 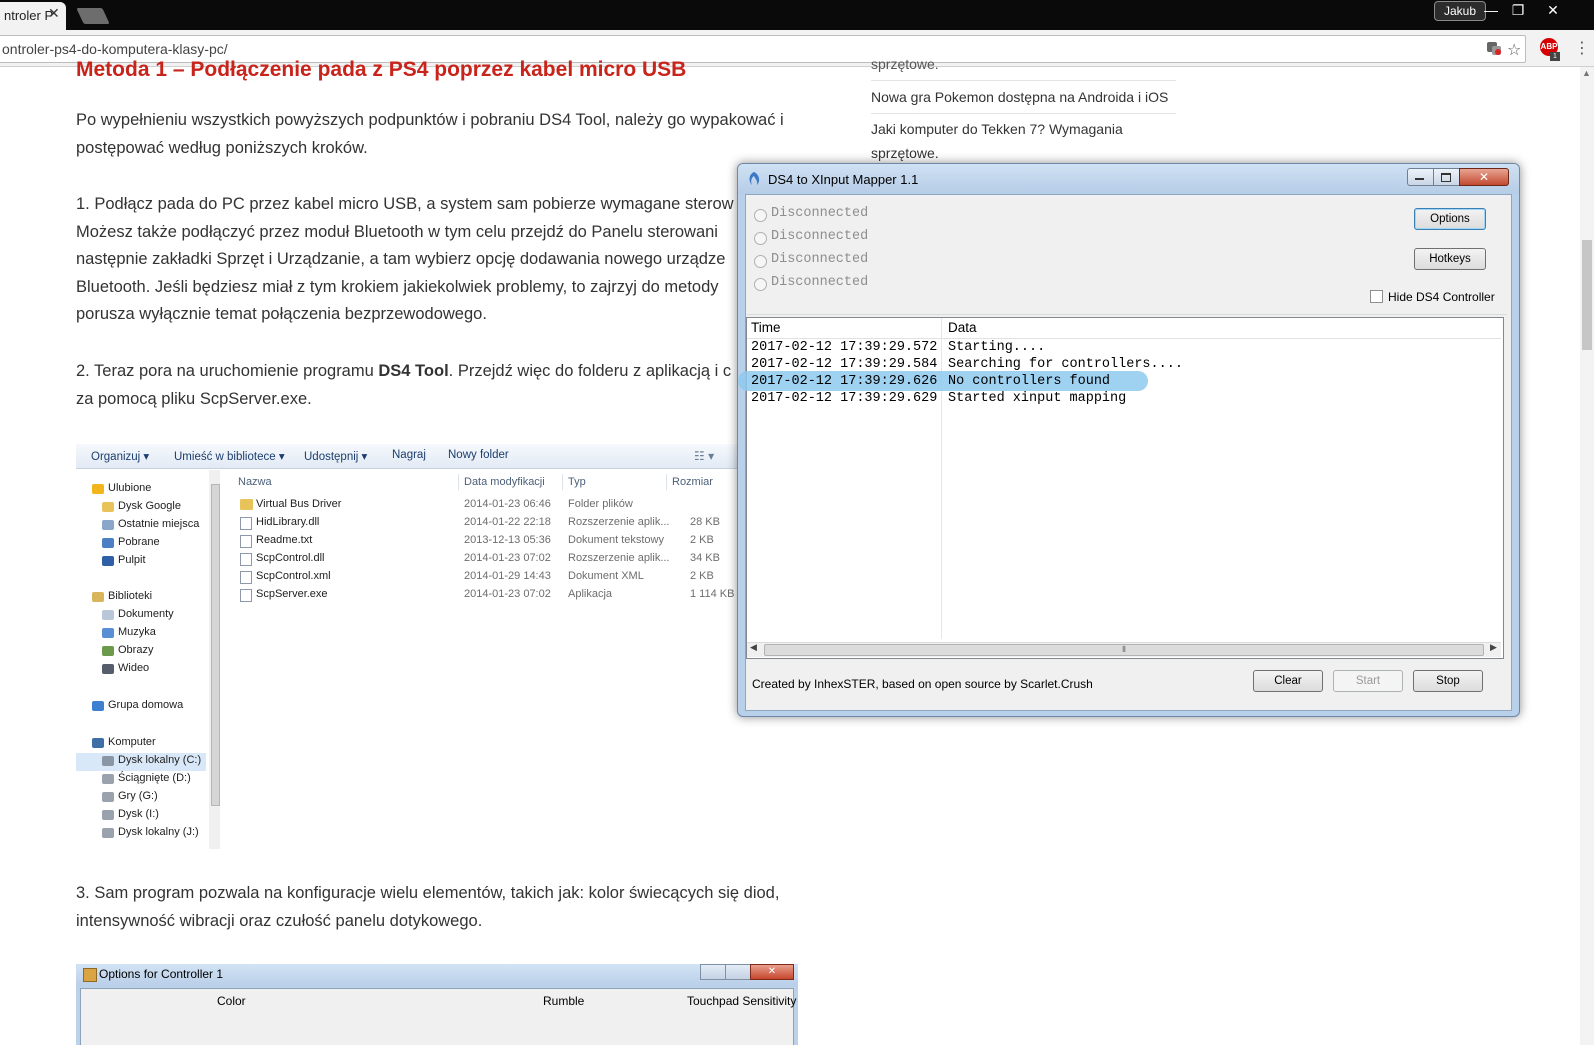 I want to click on ds4-app-icon, so click(x=754, y=178).